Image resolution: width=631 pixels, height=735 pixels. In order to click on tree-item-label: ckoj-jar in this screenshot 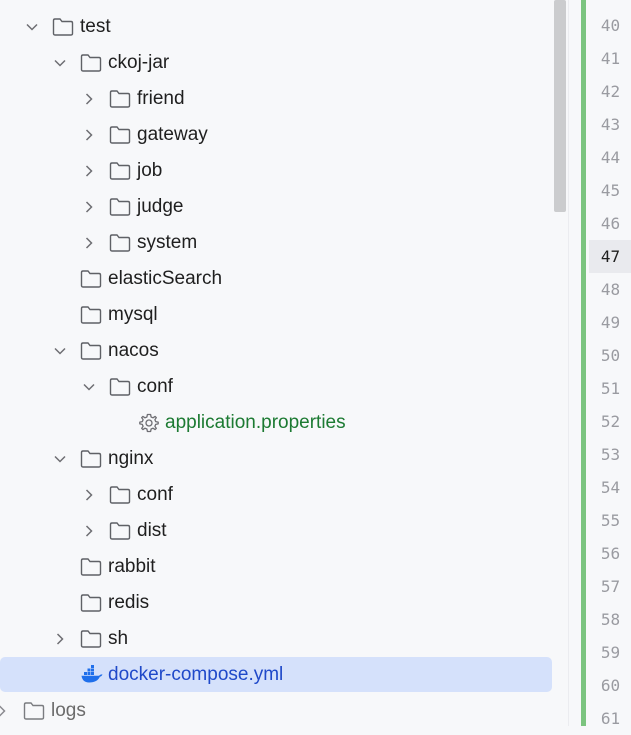, I will do `click(139, 62)`.